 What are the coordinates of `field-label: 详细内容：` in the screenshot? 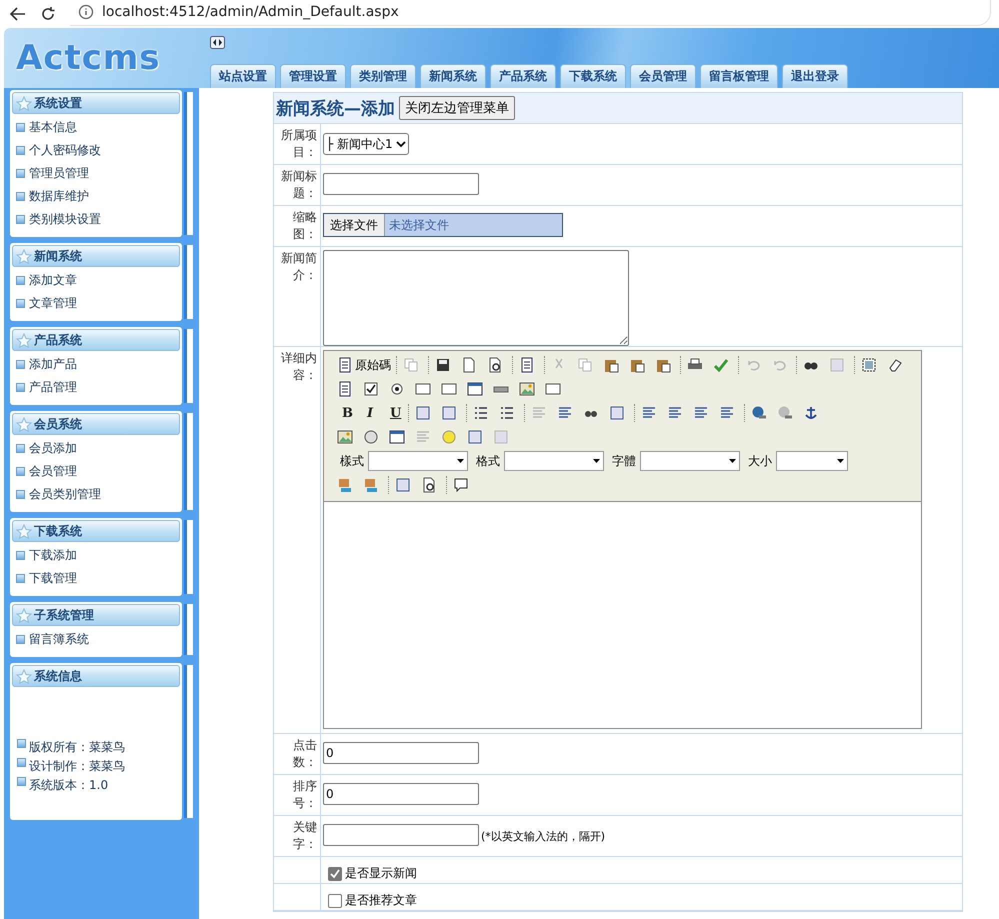 It's located at (298, 367).